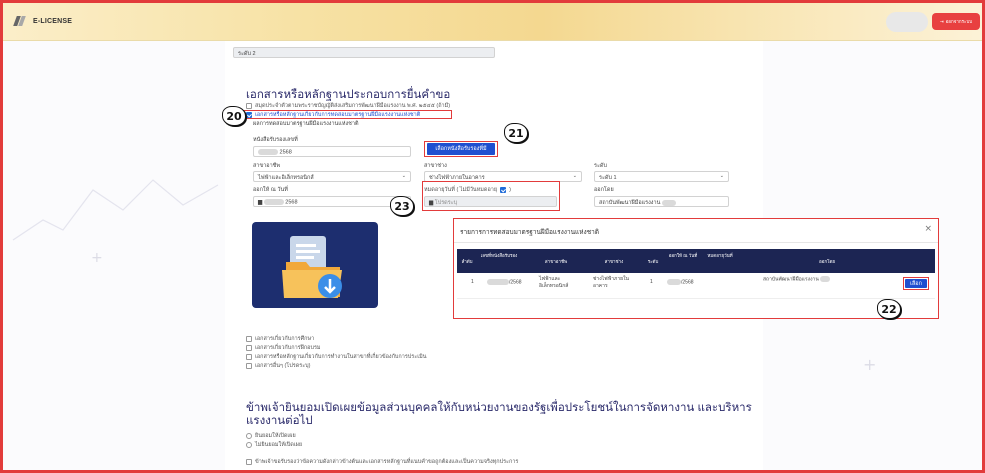 The image size is (985, 473). What do you see at coordinates (499, 255) in the screenshot?
I see `col-cert-no: เลขที่หนังสือรับรอง` at bounding box center [499, 255].